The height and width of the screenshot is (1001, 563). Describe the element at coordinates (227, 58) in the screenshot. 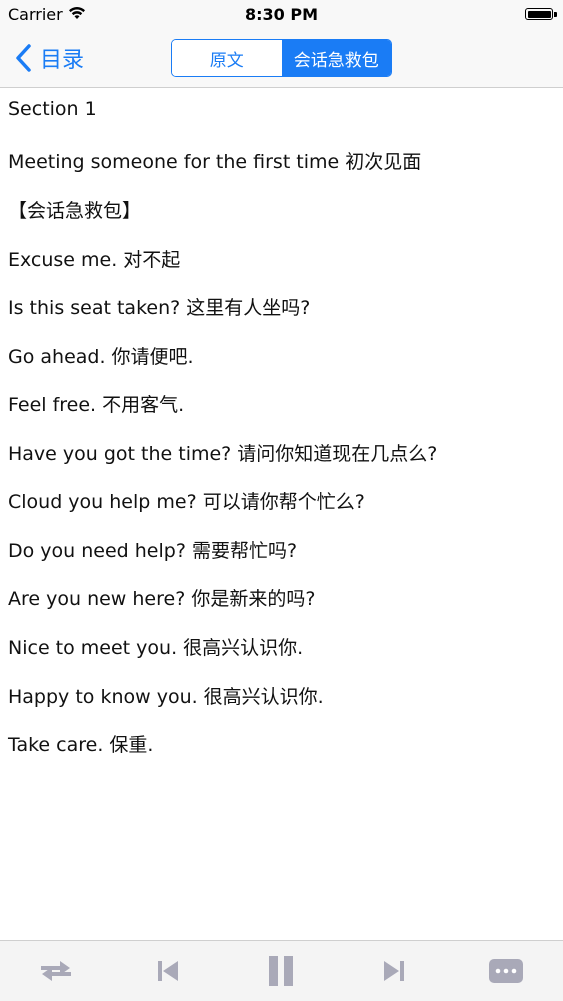

I see `segment-original-text: 原文` at that location.